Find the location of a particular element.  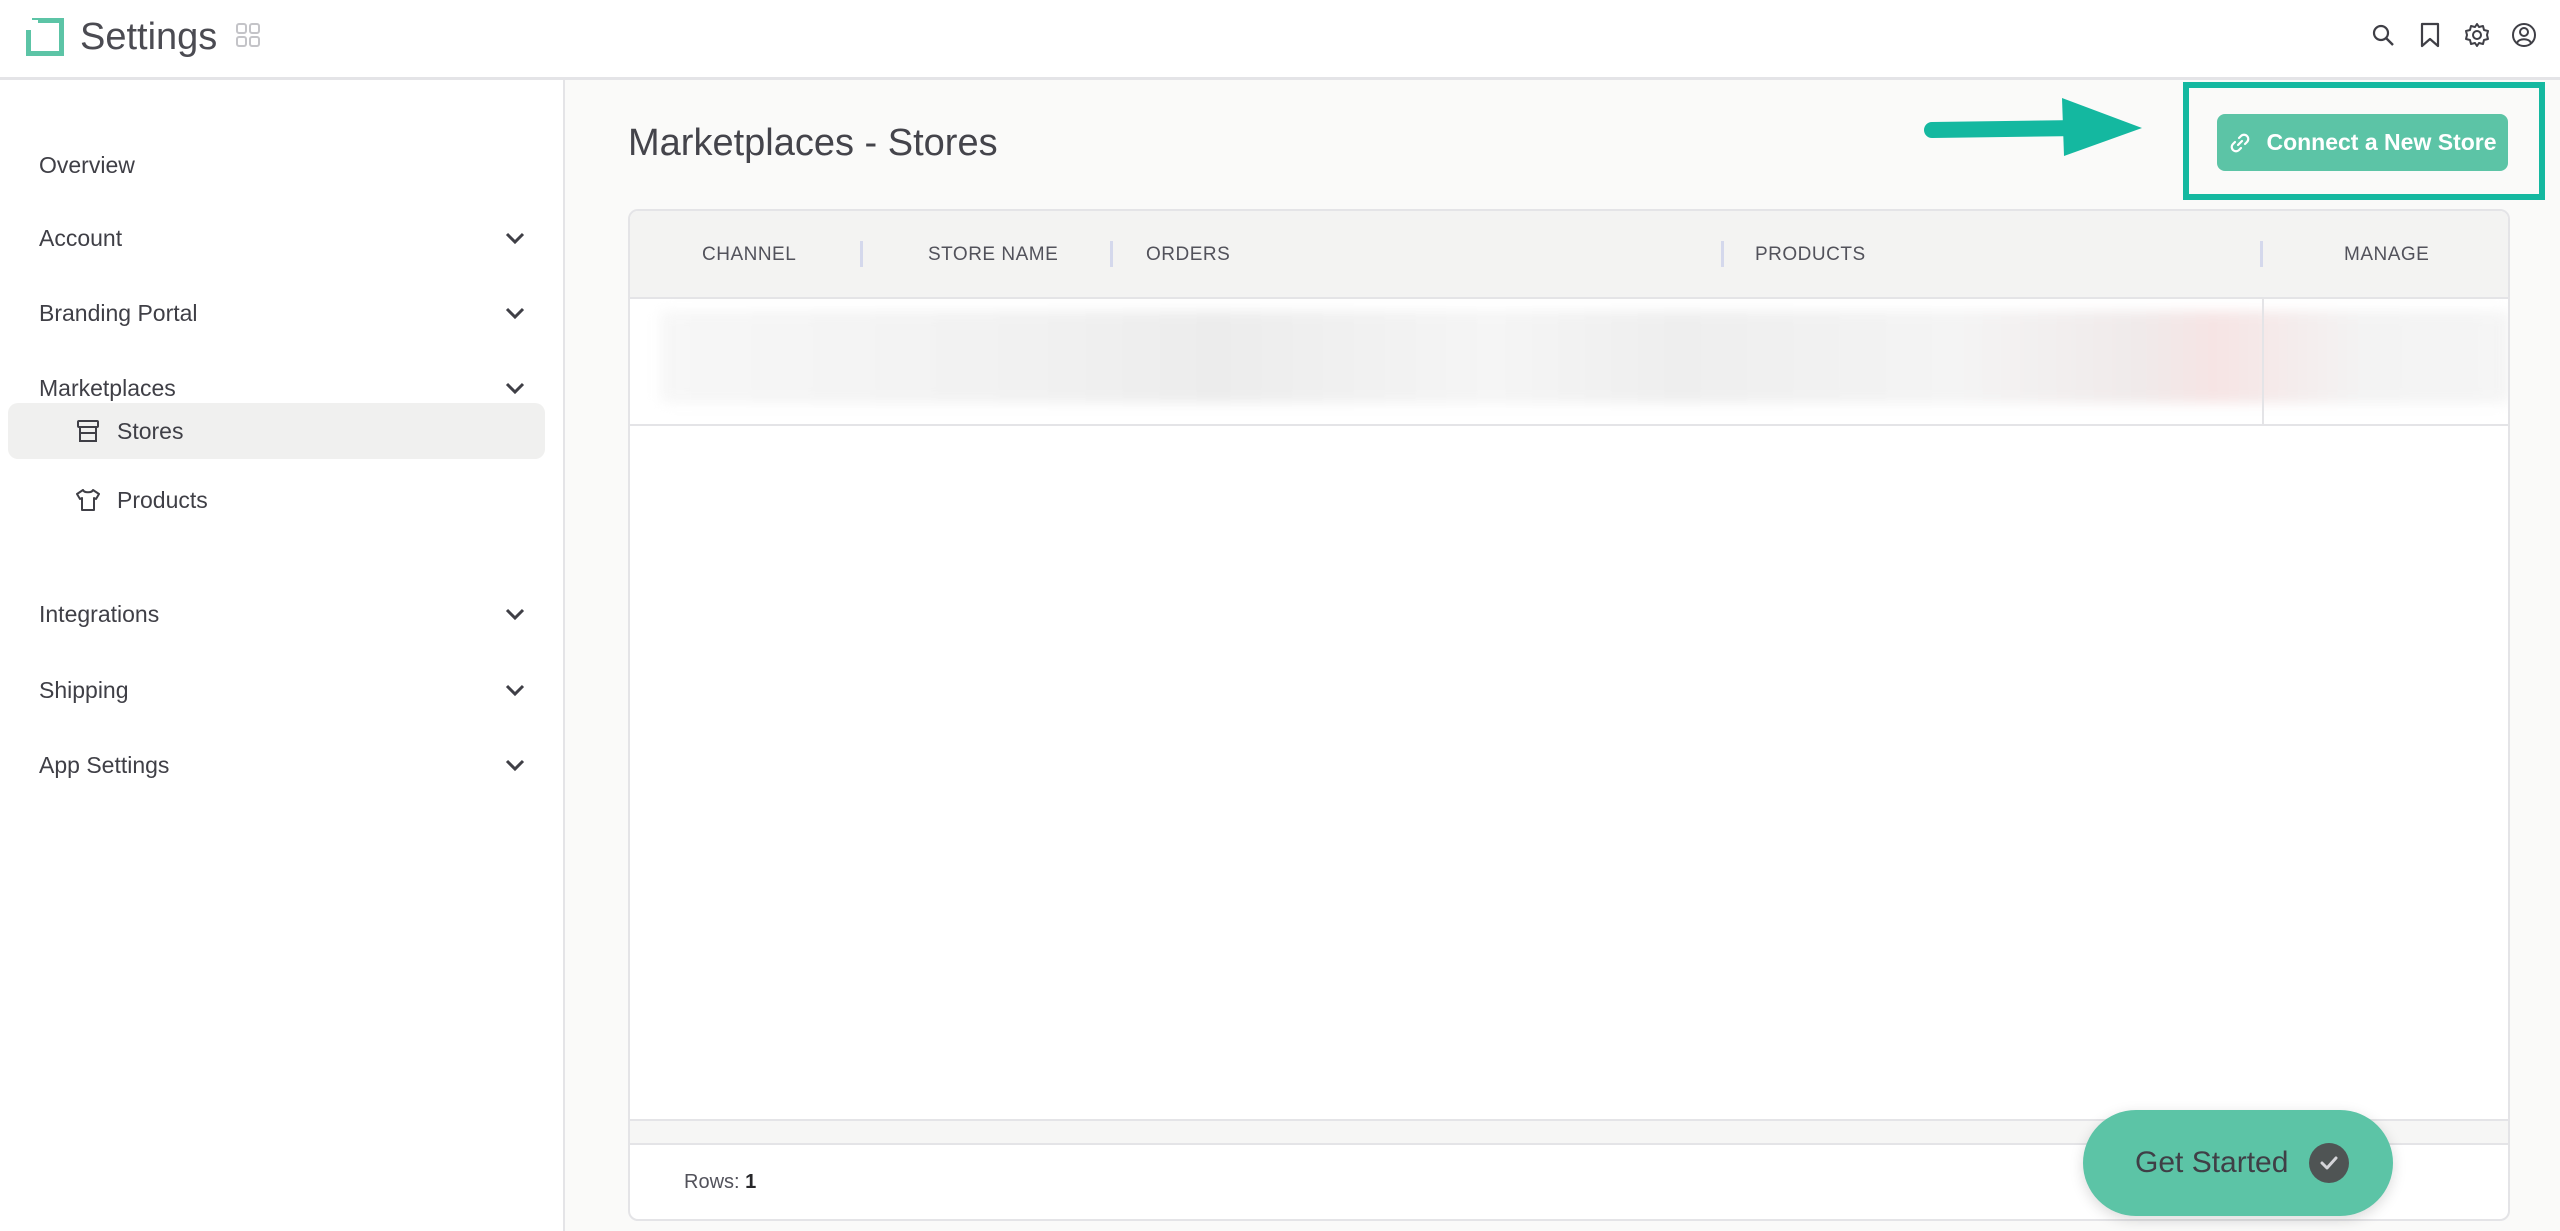

check-icon is located at coordinates (2329, 1163).